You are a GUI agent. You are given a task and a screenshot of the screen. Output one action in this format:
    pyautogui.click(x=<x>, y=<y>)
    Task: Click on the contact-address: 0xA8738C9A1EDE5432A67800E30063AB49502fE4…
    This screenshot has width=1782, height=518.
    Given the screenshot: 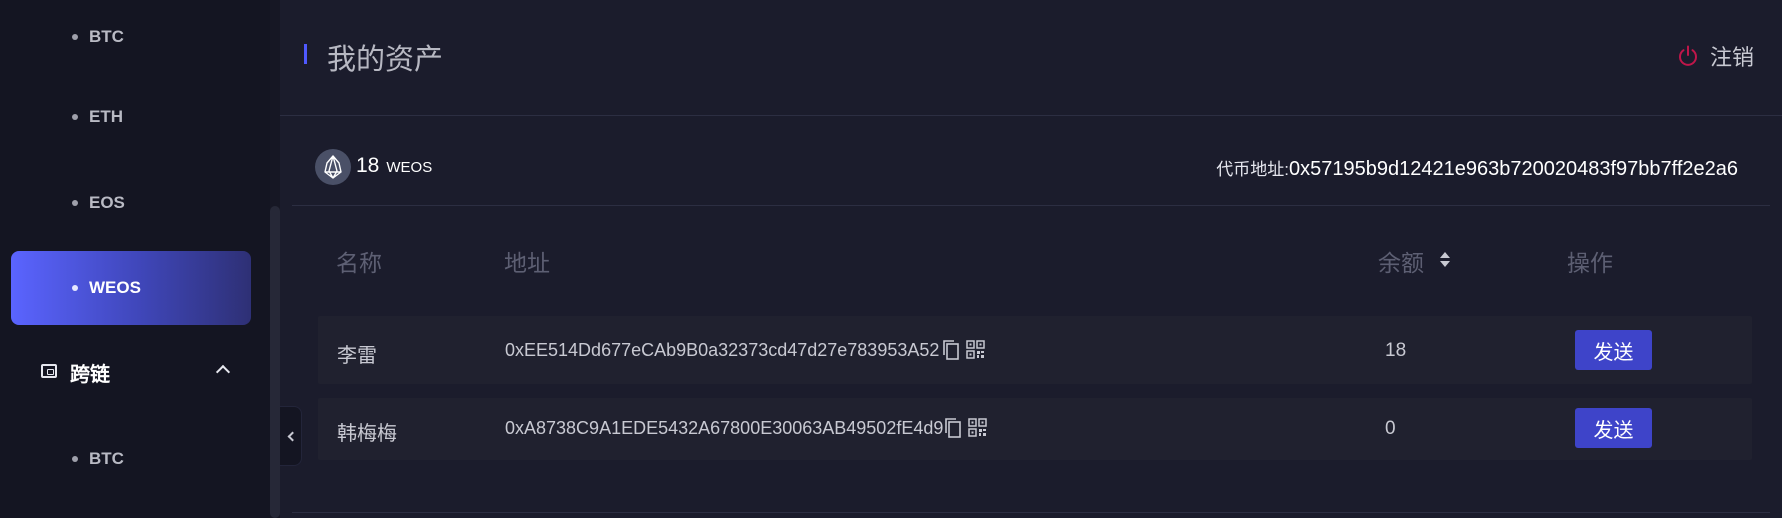 What is the action you would take?
    pyautogui.click(x=724, y=428)
    